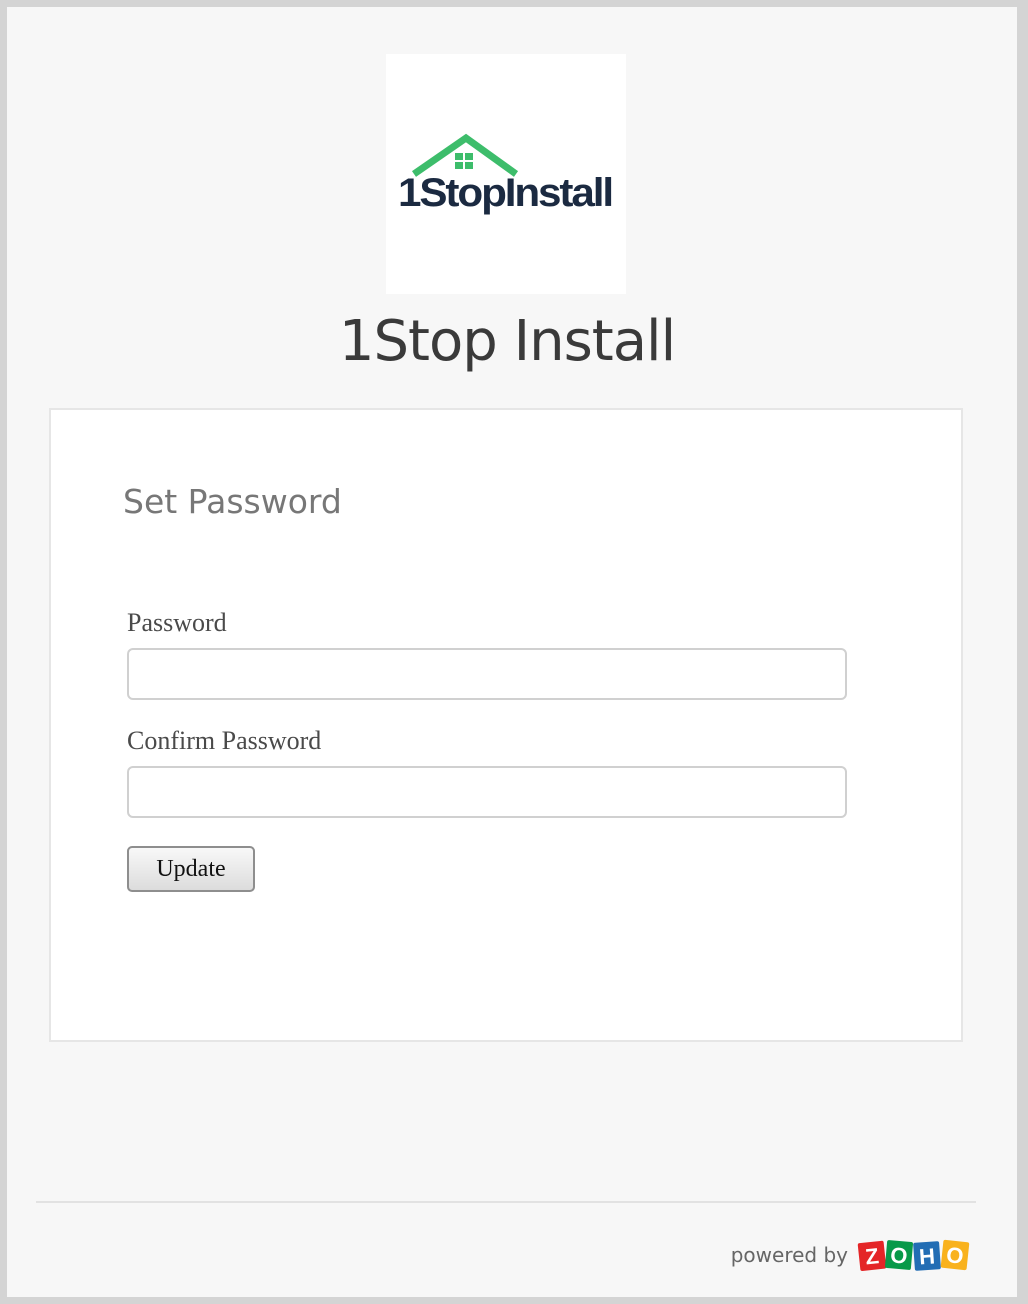 Image resolution: width=1028 pixels, height=1304 pixels. I want to click on password-input, so click(487, 674).